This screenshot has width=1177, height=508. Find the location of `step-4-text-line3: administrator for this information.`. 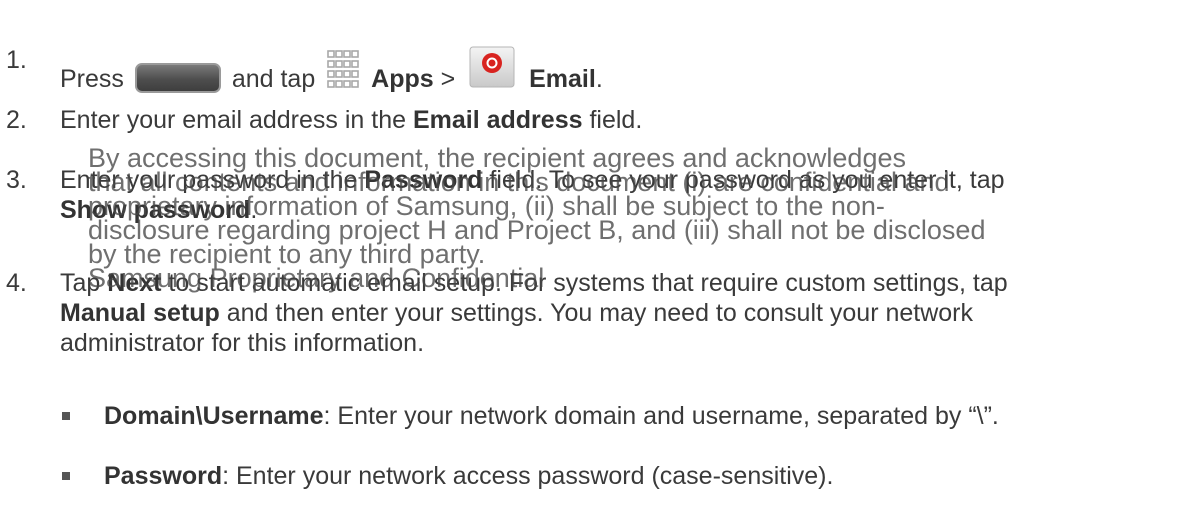

step-4-text-line3: administrator for this information. is located at coordinates (242, 343).